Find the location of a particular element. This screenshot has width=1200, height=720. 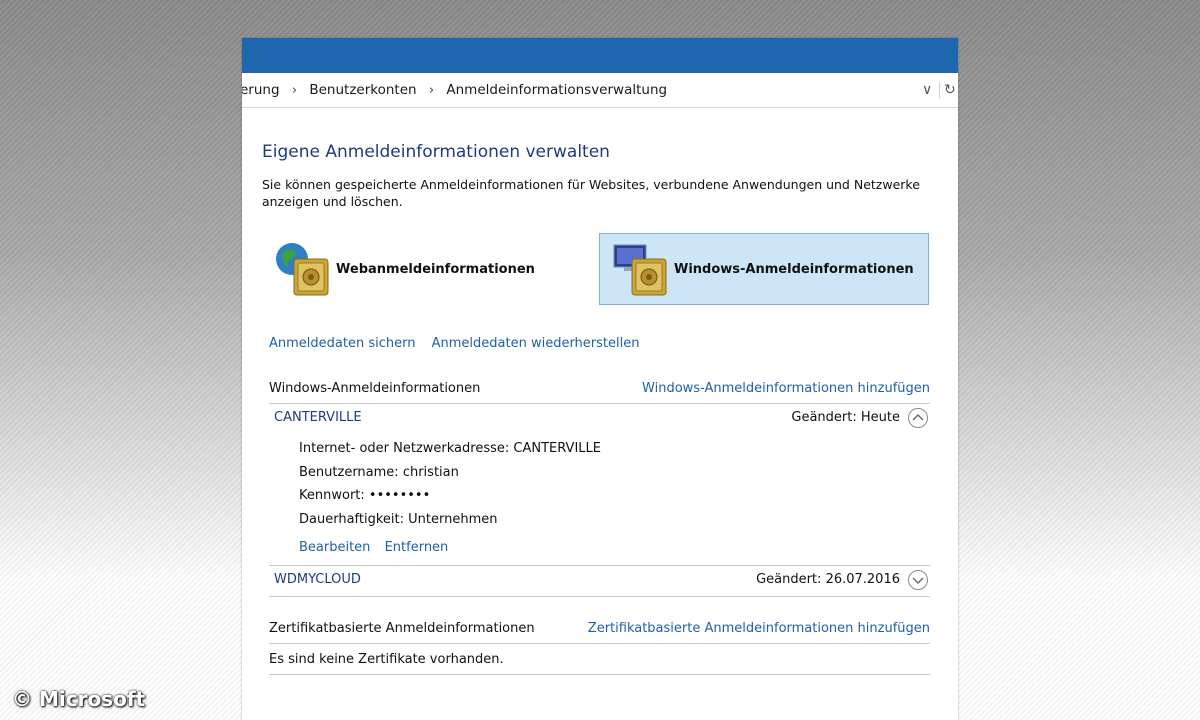

windows-credentials-label: Windows-Anmeldeinformationen is located at coordinates (794, 269).